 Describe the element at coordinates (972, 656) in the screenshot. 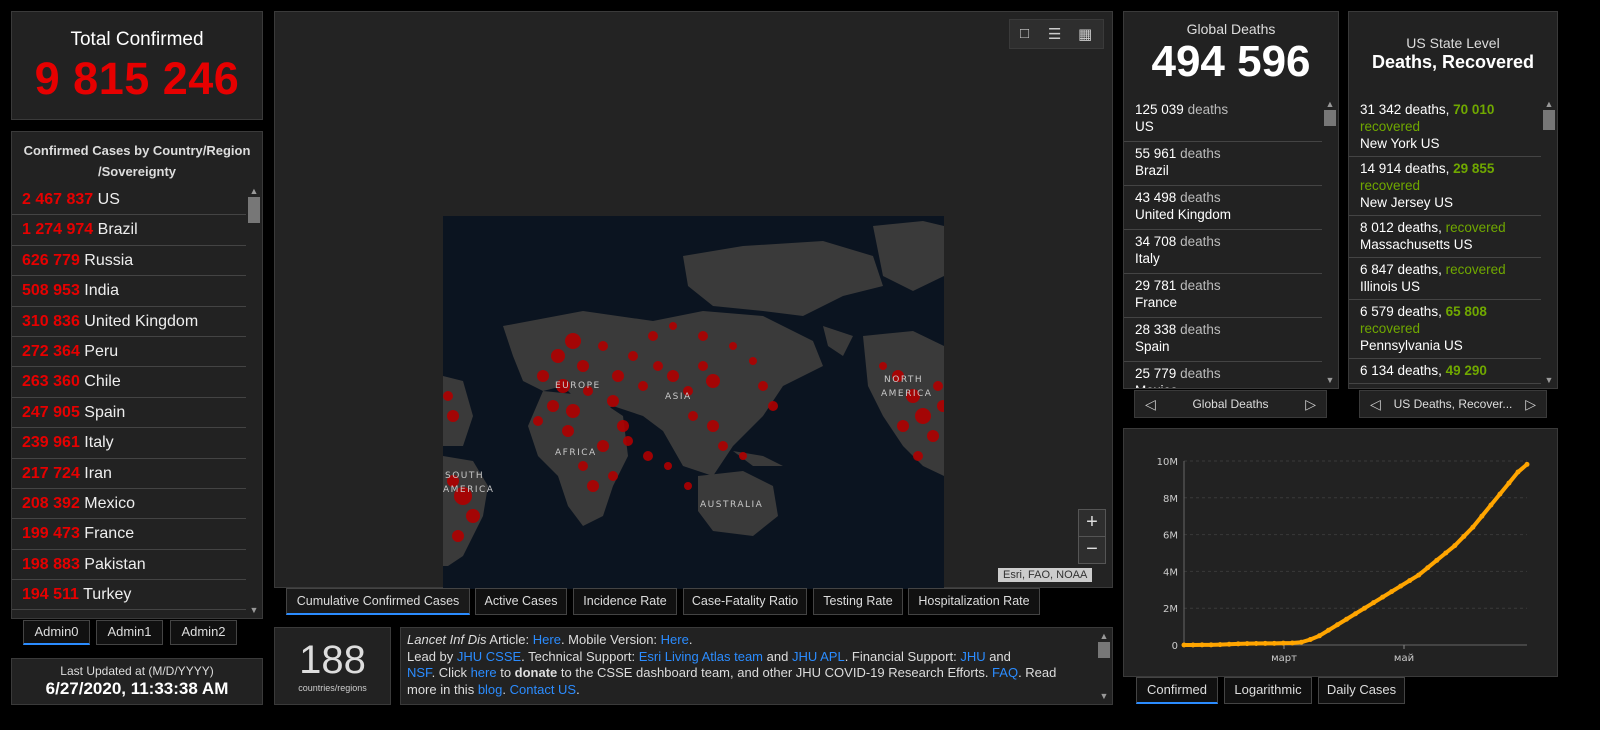

I see `jhu-link: JHU` at that location.